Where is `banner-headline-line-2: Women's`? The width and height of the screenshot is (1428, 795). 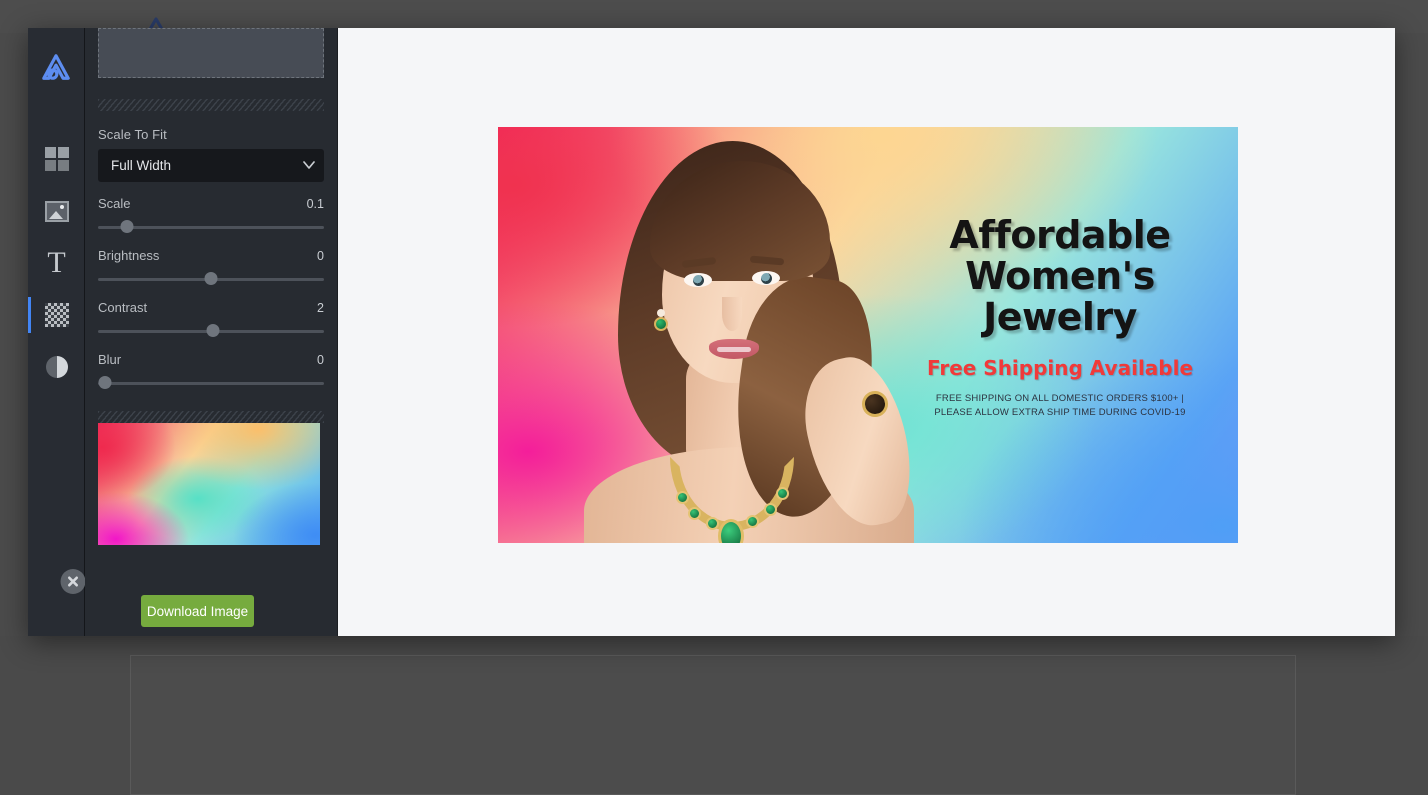
banner-headline-line-2: Women's is located at coordinates (1060, 276).